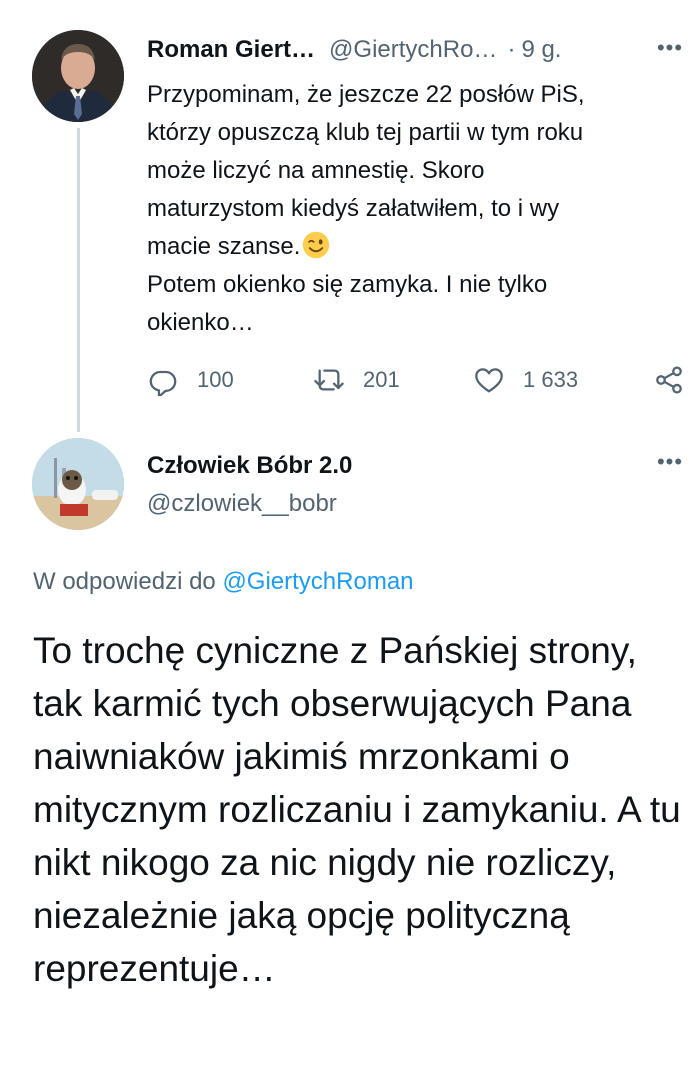 Image resolution: width=698 pixels, height=1078 pixels. I want to click on retweet-icon, so click(329, 380).